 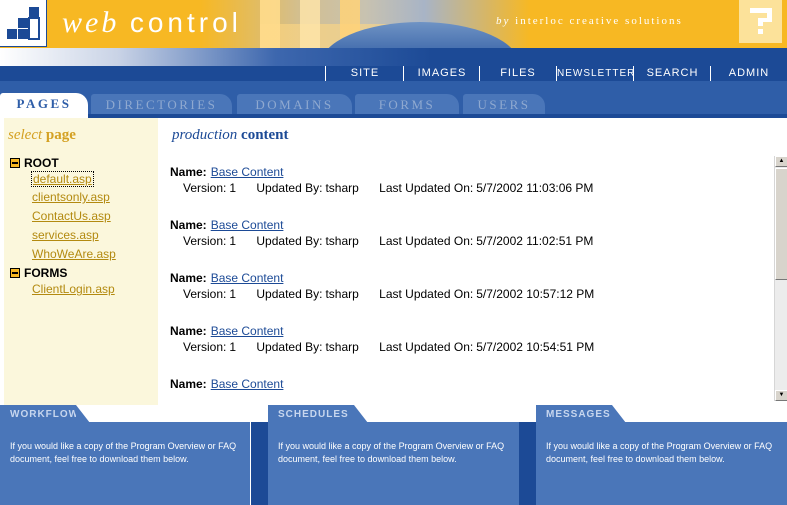 What do you see at coordinates (44, 105) in the screenshot?
I see `tab-pages: PAGES` at bounding box center [44, 105].